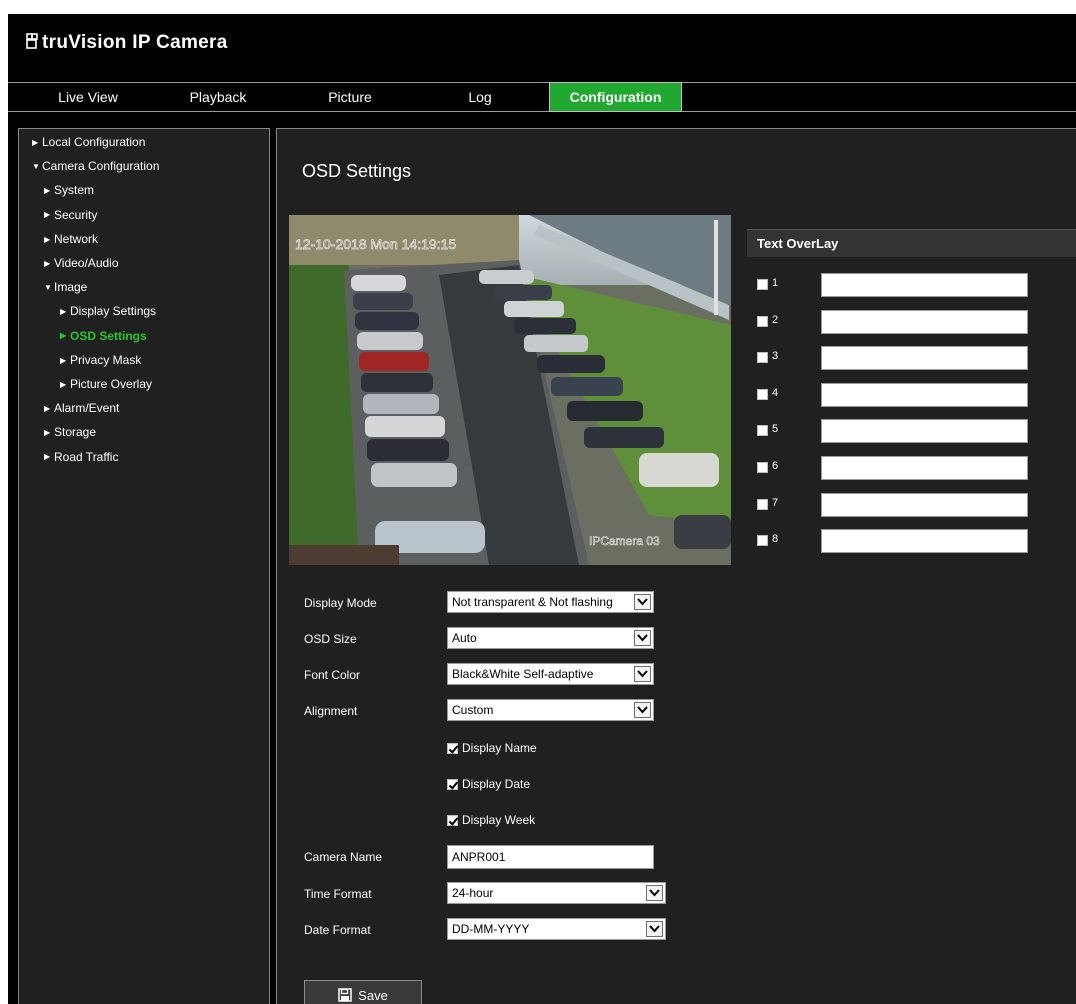 The height and width of the screenshot is (1004, 1076). What do you see at coordinates (343, 857) in the screenshot?
I see `camera-name-label: Camera Name` at bounding box center [343, 857].